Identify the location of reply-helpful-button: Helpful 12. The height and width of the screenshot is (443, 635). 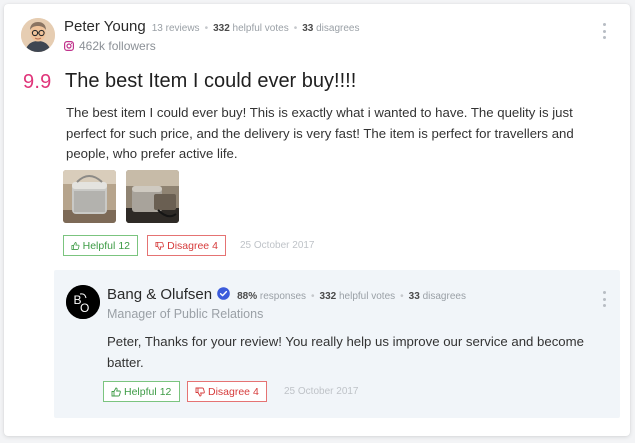
(141, 391).